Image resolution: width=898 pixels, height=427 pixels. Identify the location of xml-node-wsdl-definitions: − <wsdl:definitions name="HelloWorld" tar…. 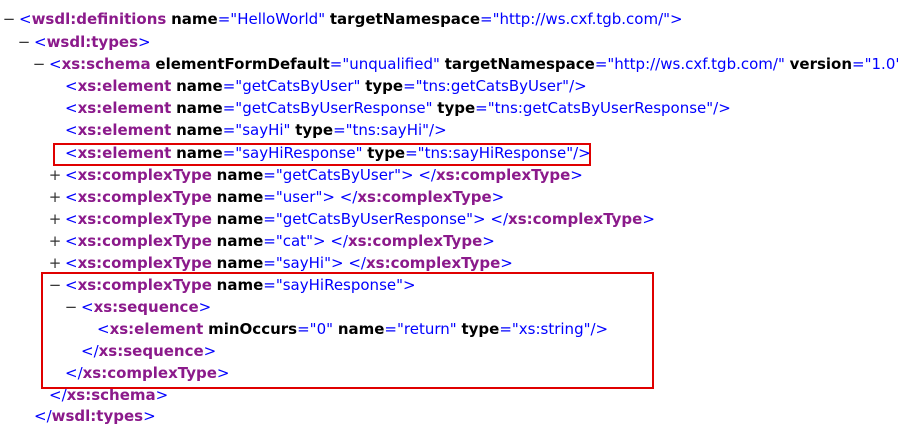
(342, 19).